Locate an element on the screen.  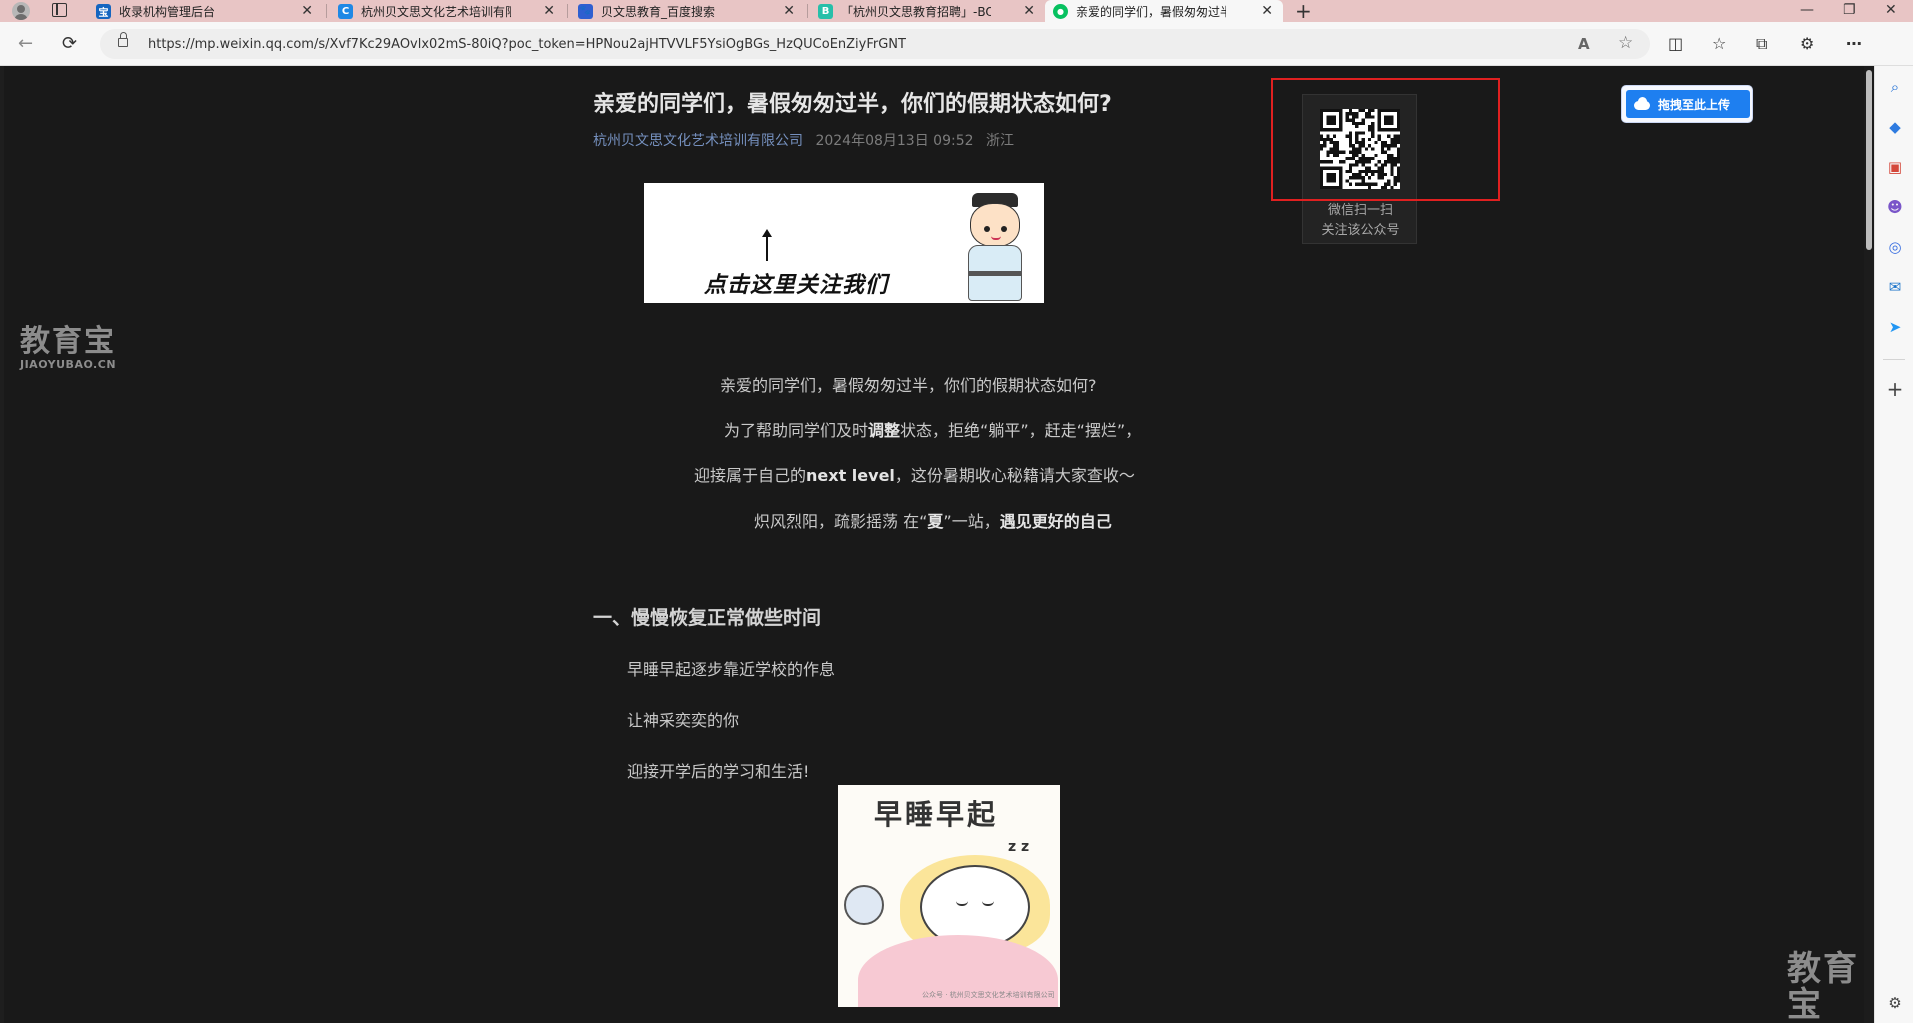
send-icon: ➤ is located at coordinates (1895, 327).